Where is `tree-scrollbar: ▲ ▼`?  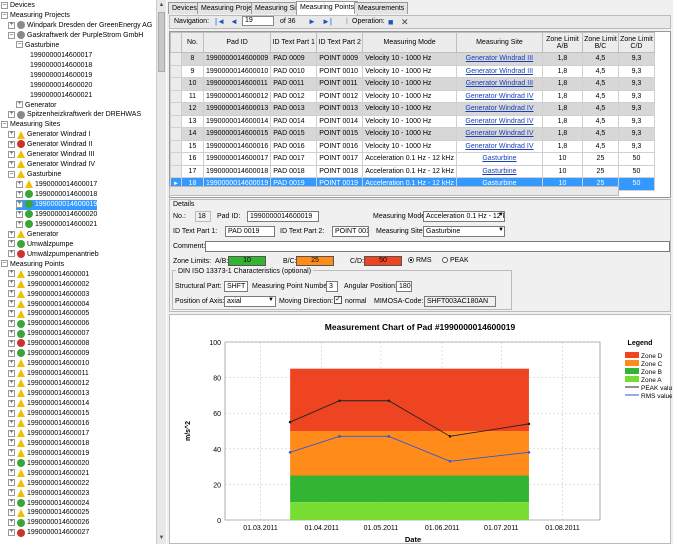
tree-scrollbar: ▲ ▼ is located at coordinates (161, 272).